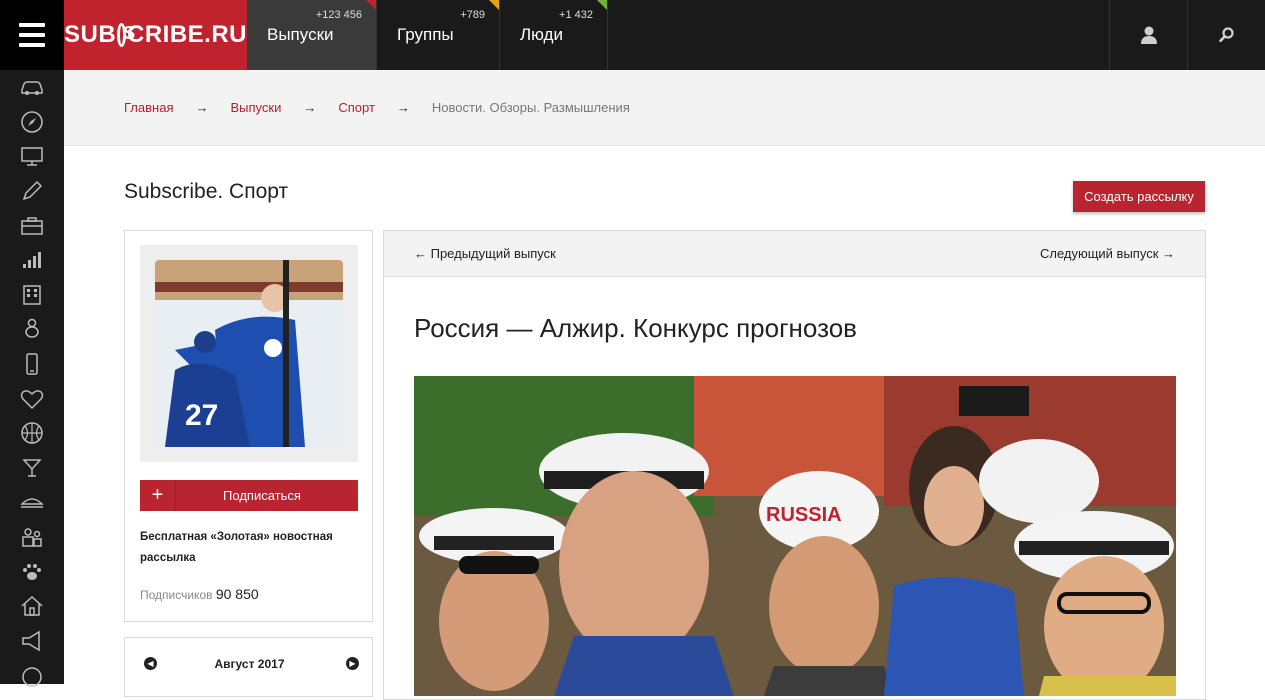  I want to click on logo-s-circle, so click(126, 35).